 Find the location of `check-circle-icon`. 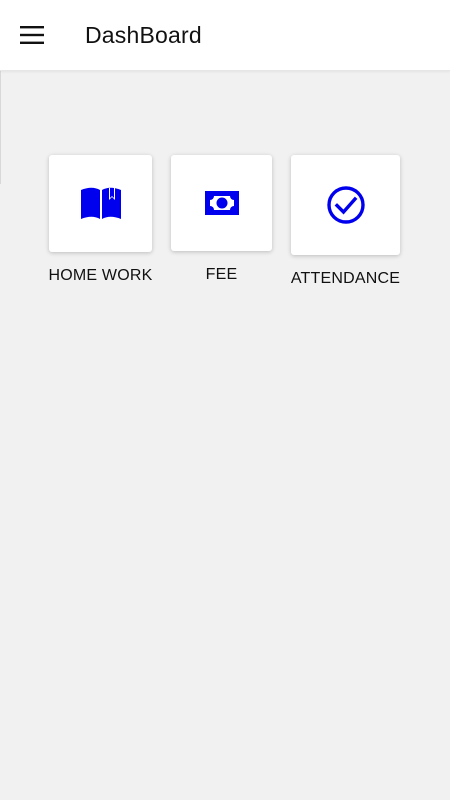

check-circle-icon is located at coordinates (346, 205).